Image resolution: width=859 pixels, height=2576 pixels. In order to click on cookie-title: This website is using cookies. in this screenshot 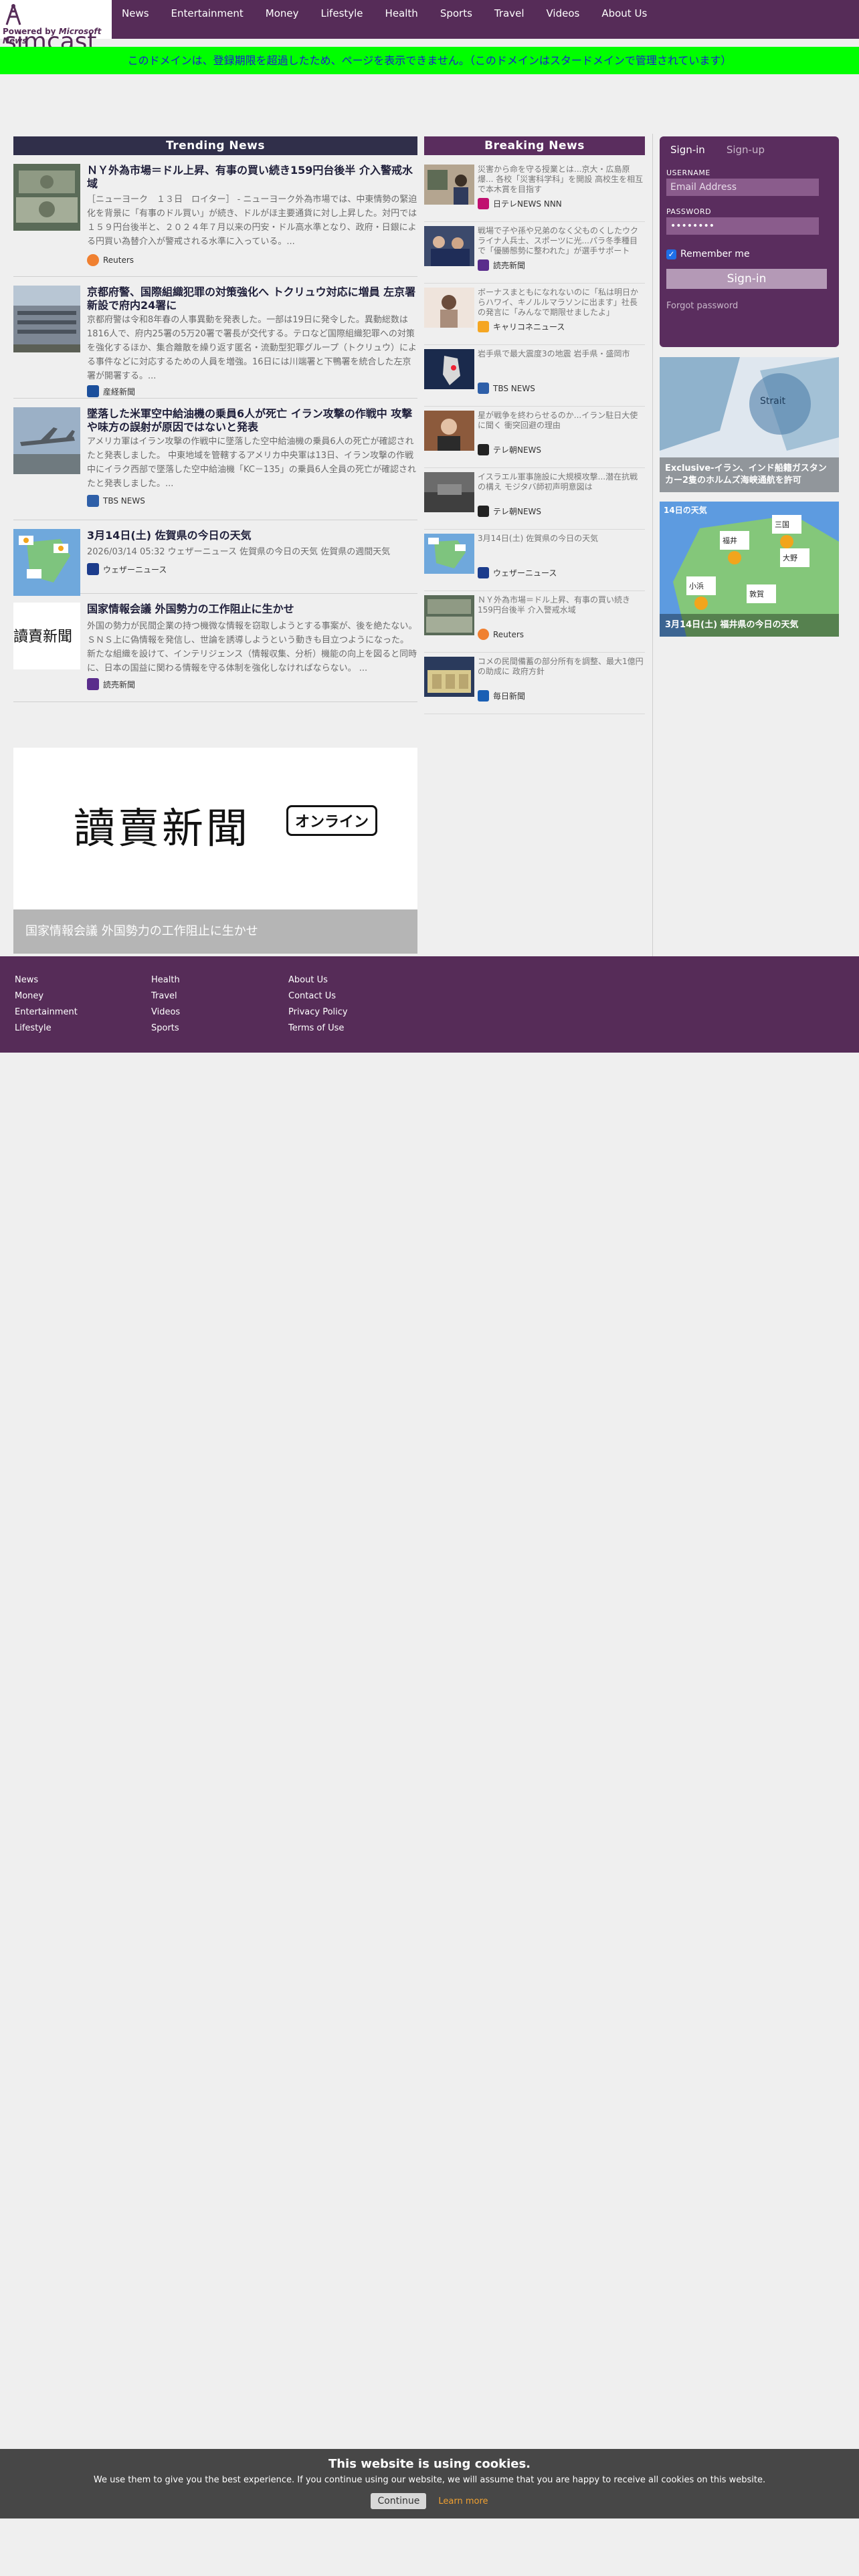, I will do `click(429, 2464)`.